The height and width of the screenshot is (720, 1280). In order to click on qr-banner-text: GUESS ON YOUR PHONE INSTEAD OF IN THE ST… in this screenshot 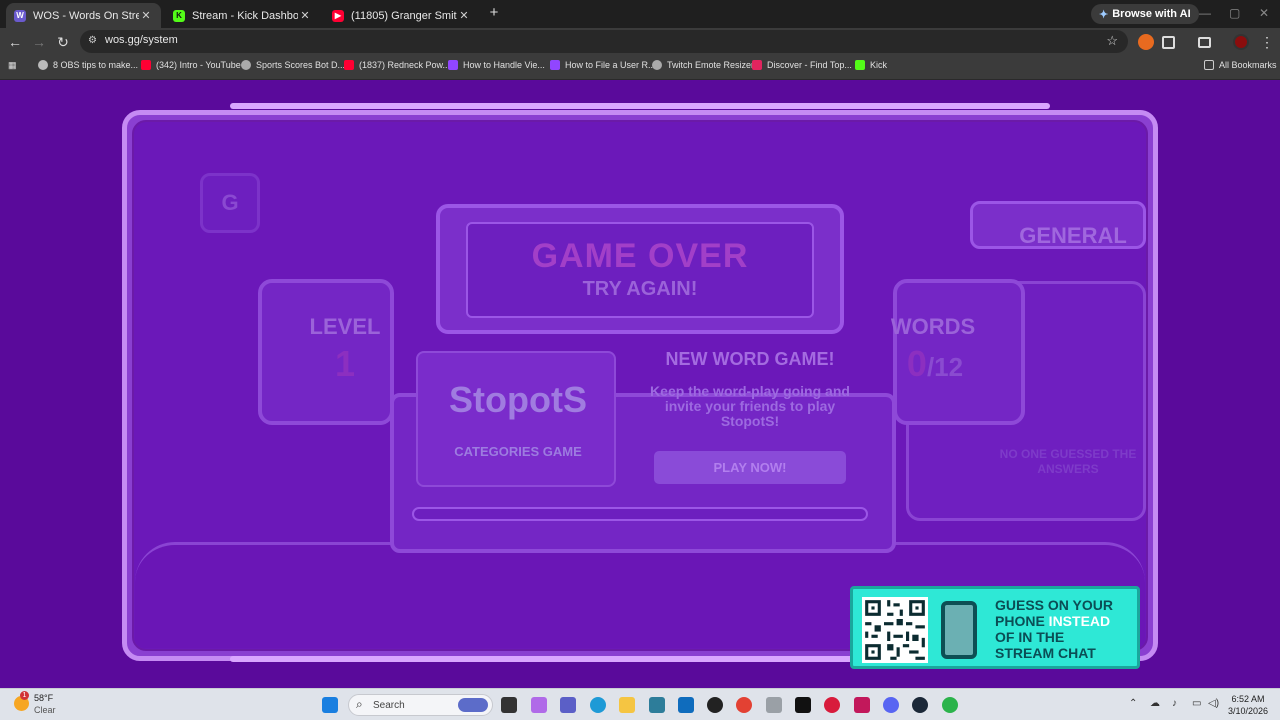, I will do `click(1065, 629)`.